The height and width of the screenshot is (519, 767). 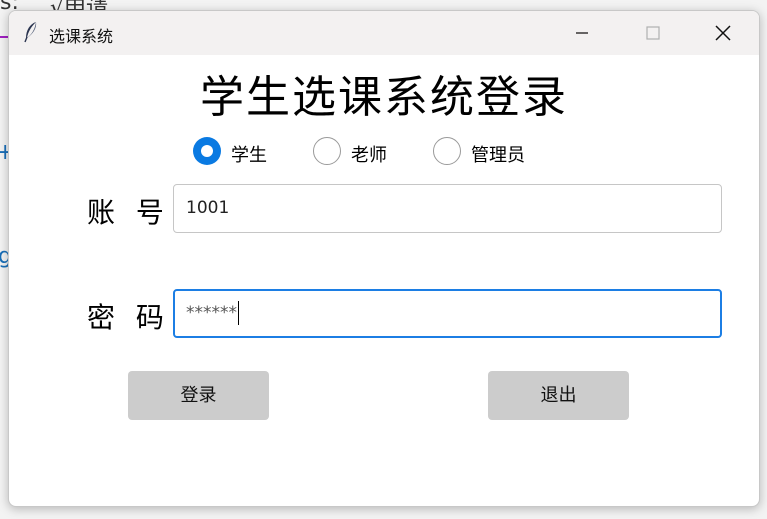 I want to click on minimize-button, so click(x=582, y=33).